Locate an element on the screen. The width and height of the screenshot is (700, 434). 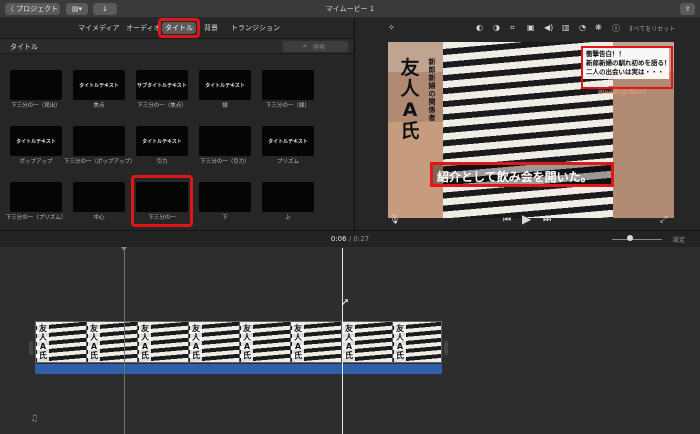
skip-back-icon: ⏮ is located at coordinates (507, 220).